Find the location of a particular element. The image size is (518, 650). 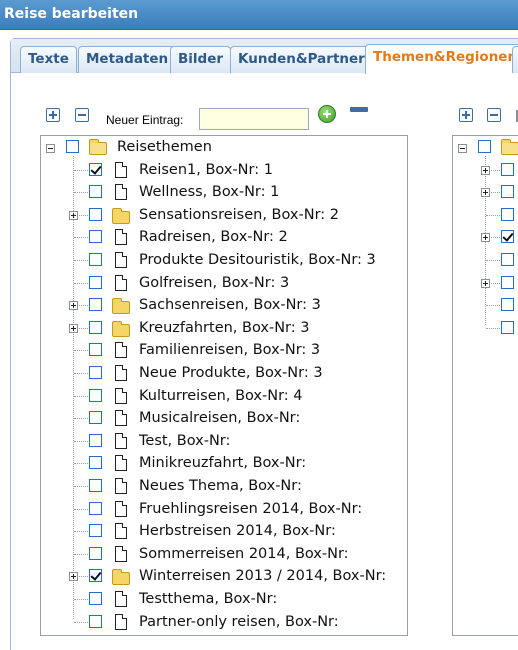

collapse-all-icon is located at coordinates (82, 115).